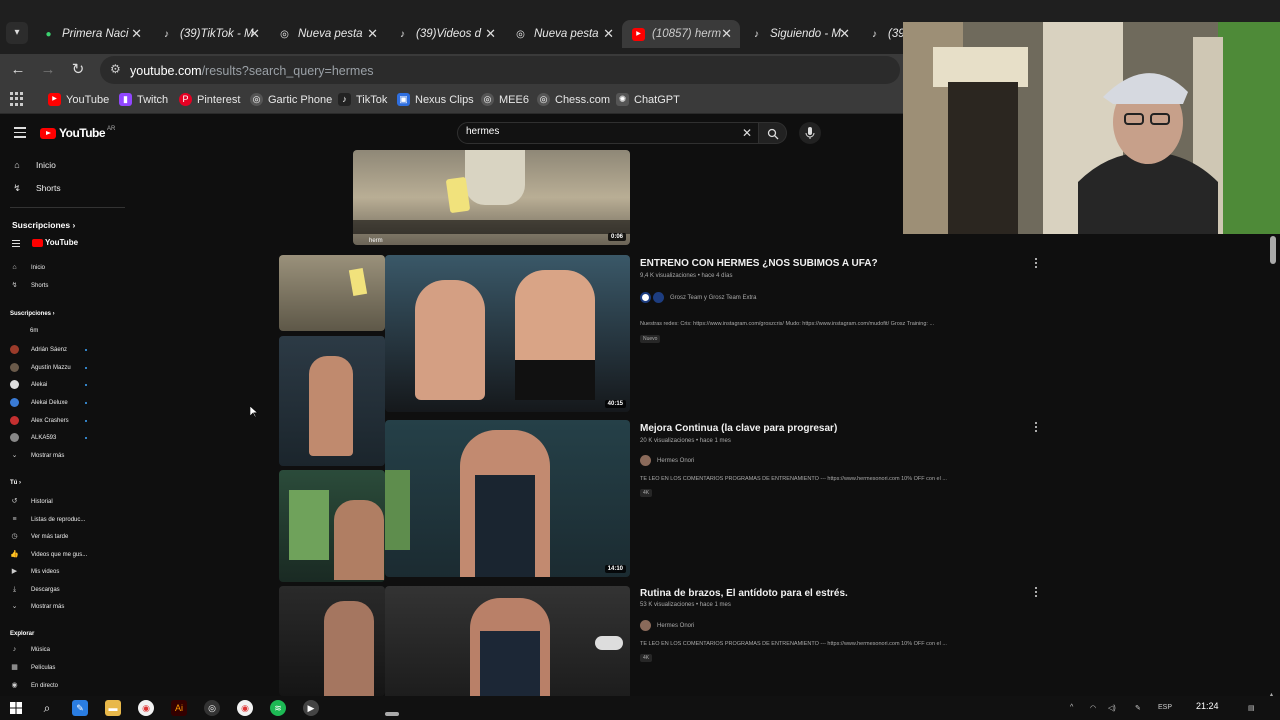 The image size is (1280, 720). What do you see at coordinates (115, 69) in the screenshot?
I see `site-info-icon: ⚙` at bounding box center [115, 69].